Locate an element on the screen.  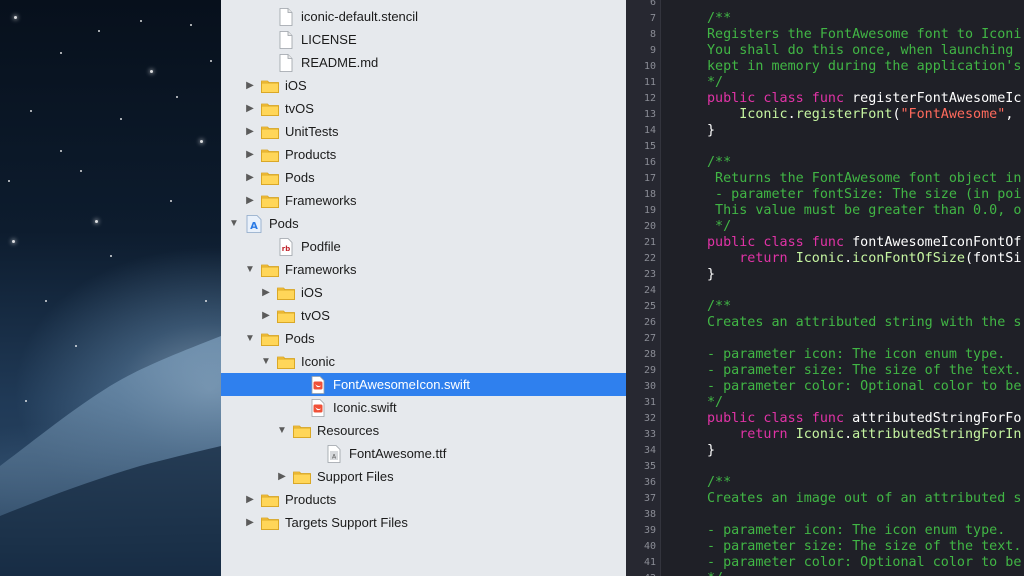
navigator-row: ▼ Frameworks is located at coordinates (423, 269).